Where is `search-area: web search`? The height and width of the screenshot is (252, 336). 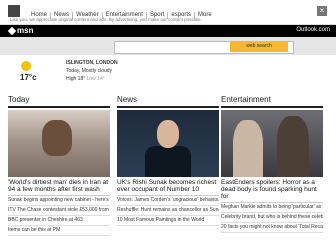 search-area: web search is located at coordinates (168, 46).